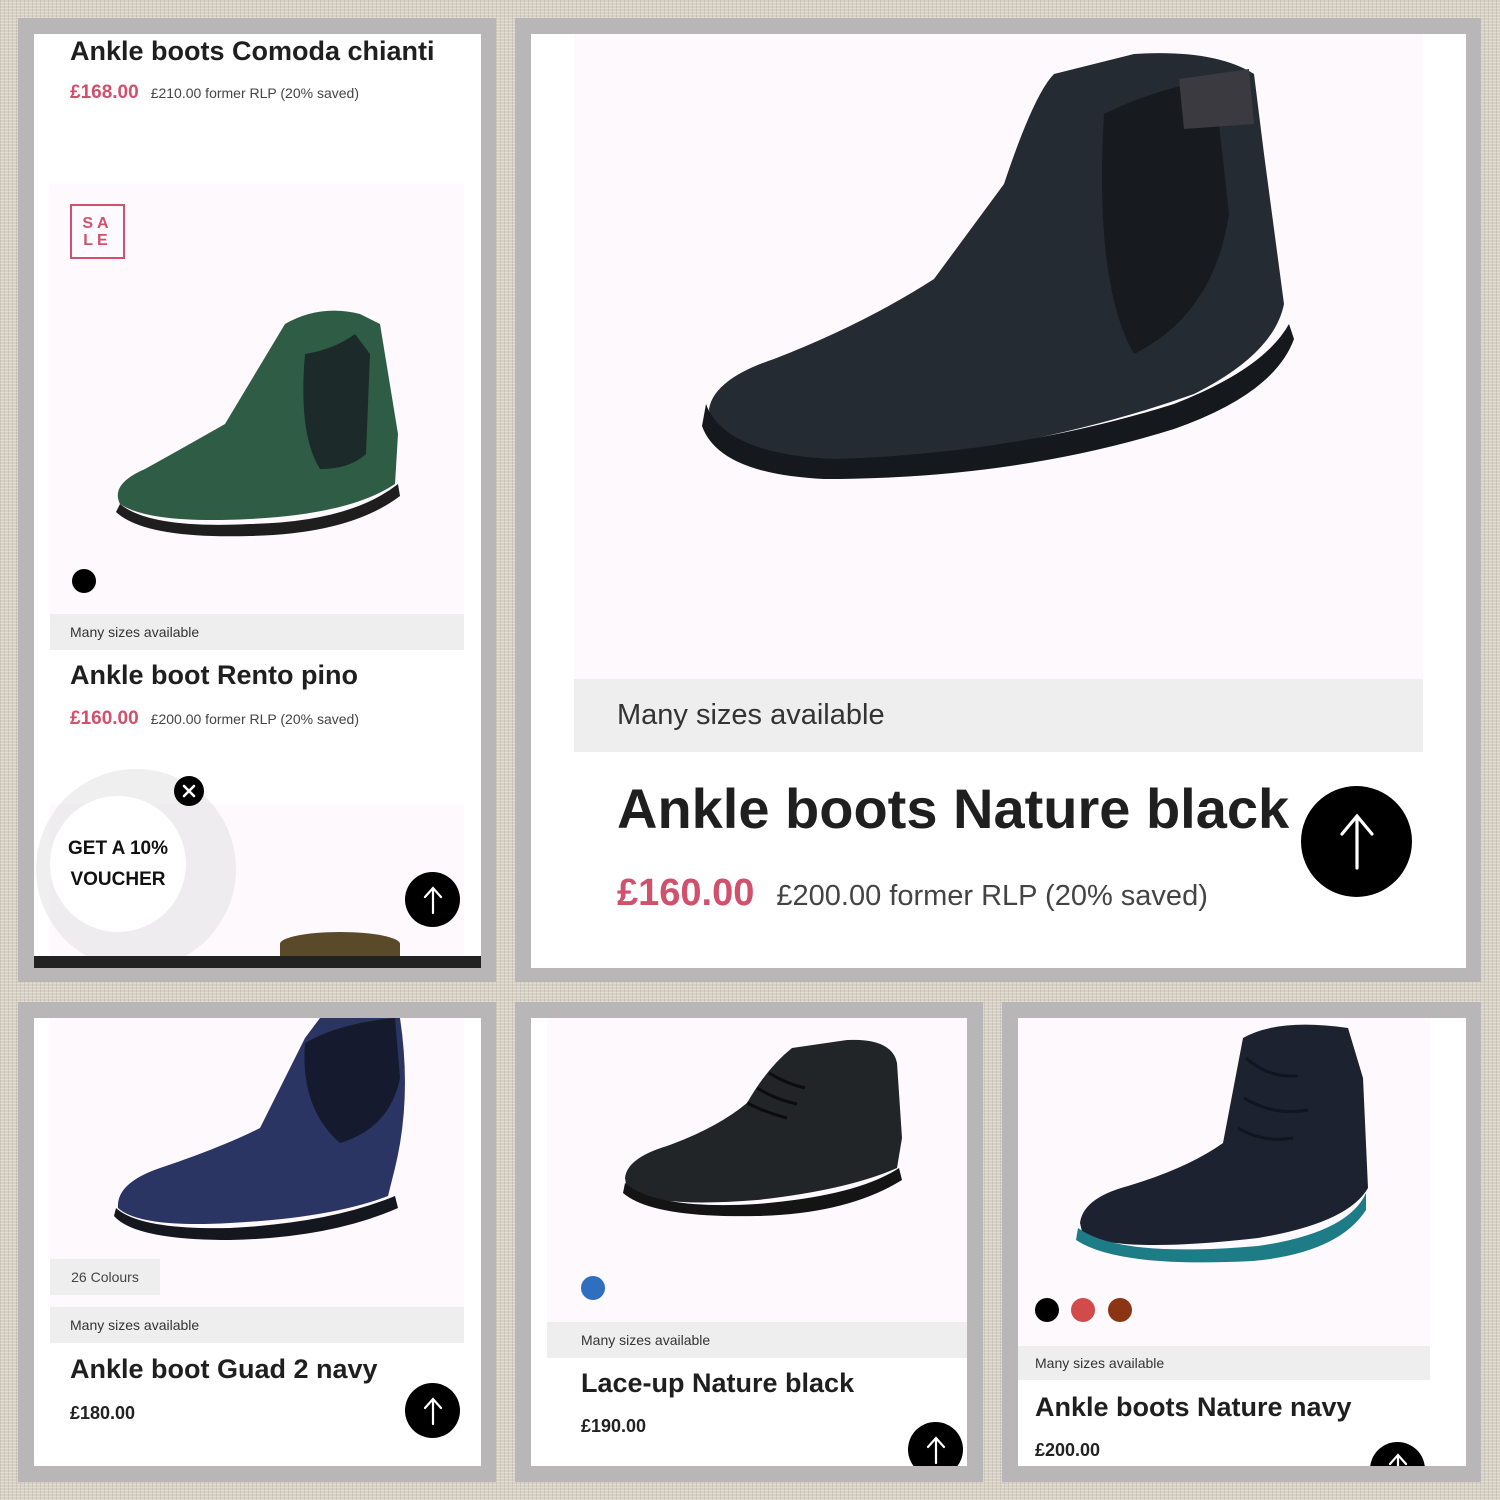 The height and width of the screenshot is (1500, 1500). I want to click on next-product-peek, so click(340, 944).